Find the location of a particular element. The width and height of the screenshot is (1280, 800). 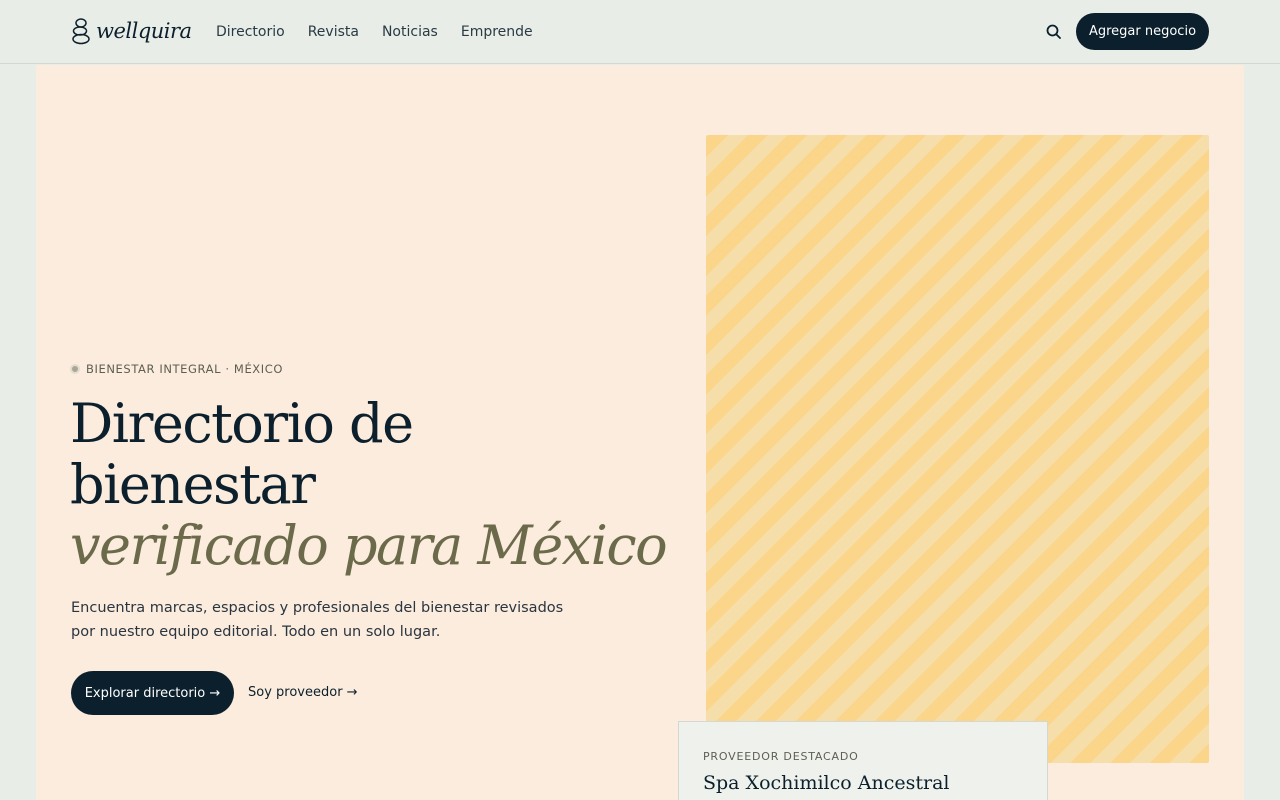

headline-accent: verificado para México is located at coordinates (369, 545).